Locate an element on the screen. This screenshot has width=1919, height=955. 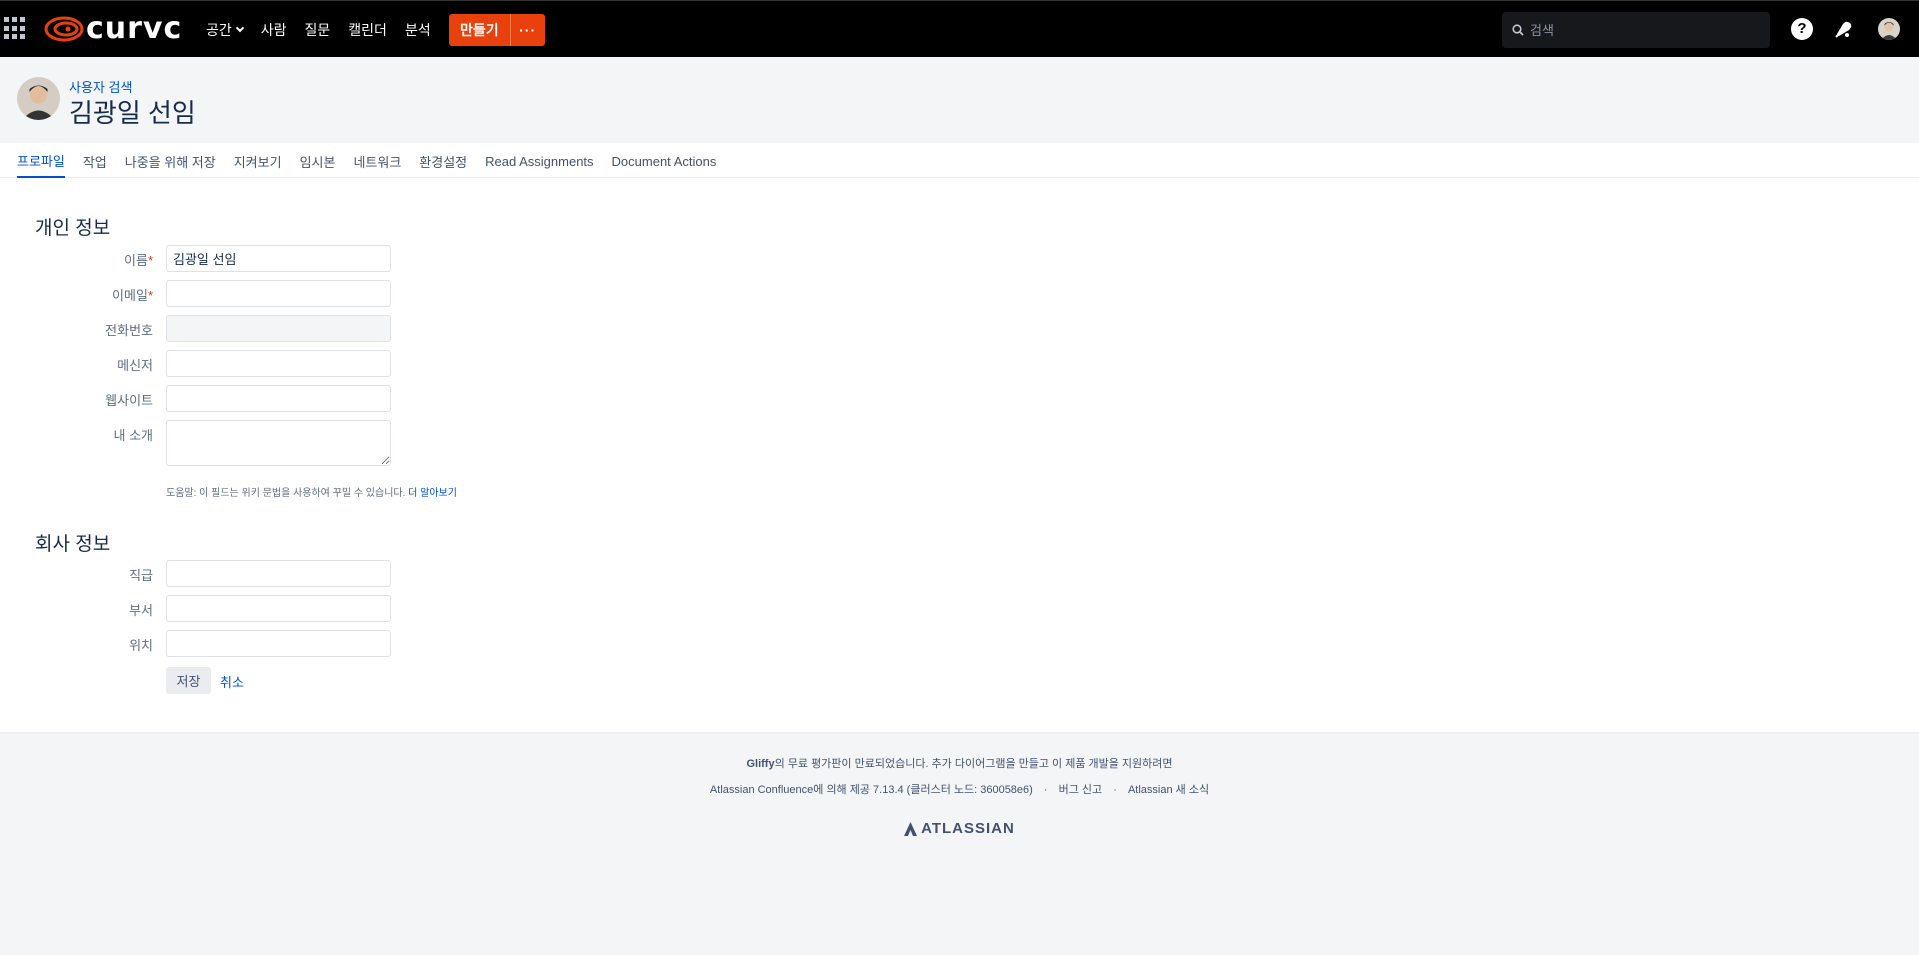
website-label: 웹사이트 is located at coordinates (129, 400).